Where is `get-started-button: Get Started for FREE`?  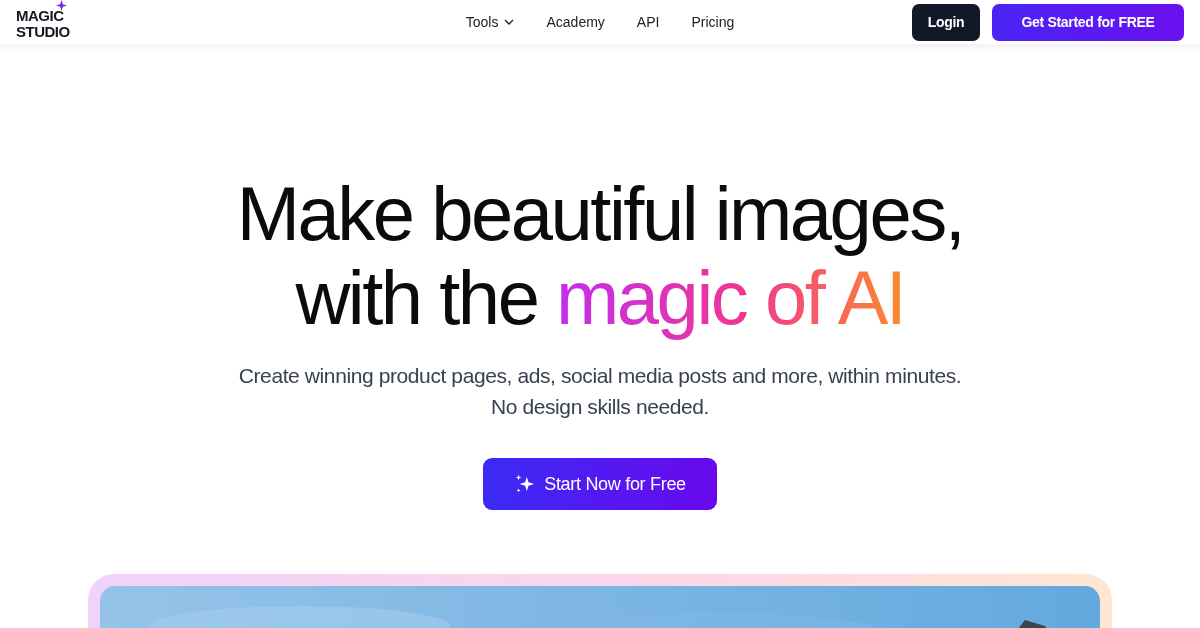 get-started-button: Get Started for FREE is located at coordinates (1088, 22).